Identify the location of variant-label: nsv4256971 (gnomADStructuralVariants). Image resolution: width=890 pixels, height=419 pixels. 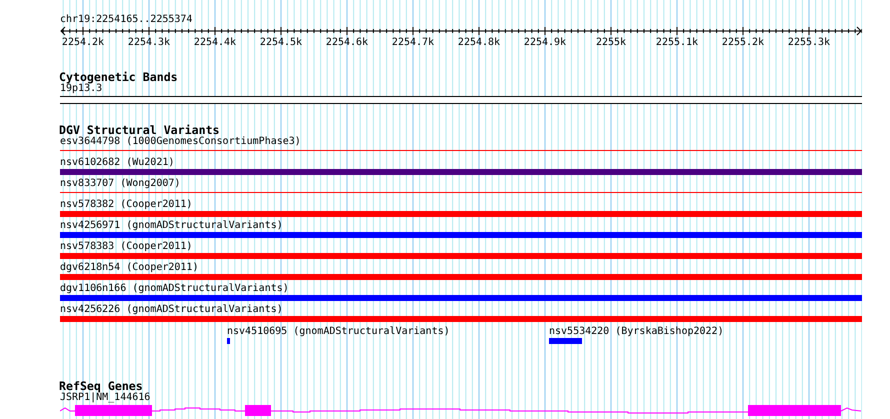
(171, 226).